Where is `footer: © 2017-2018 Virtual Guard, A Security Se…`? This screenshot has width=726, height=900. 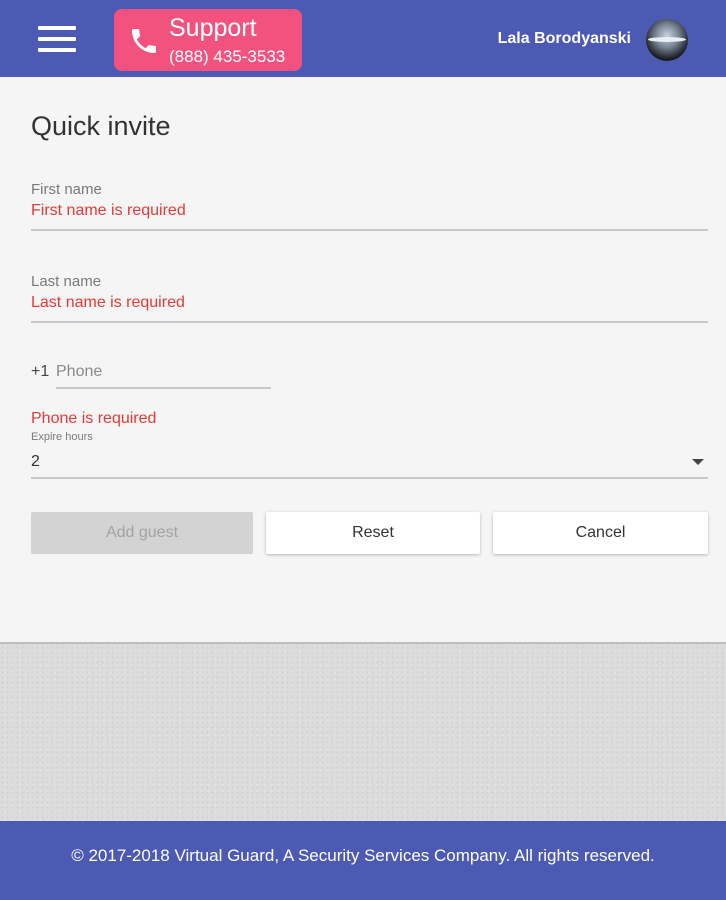 footer: © 2017-2018 Virtual Guard, A Security Se… is located at coordinates (363, 860).